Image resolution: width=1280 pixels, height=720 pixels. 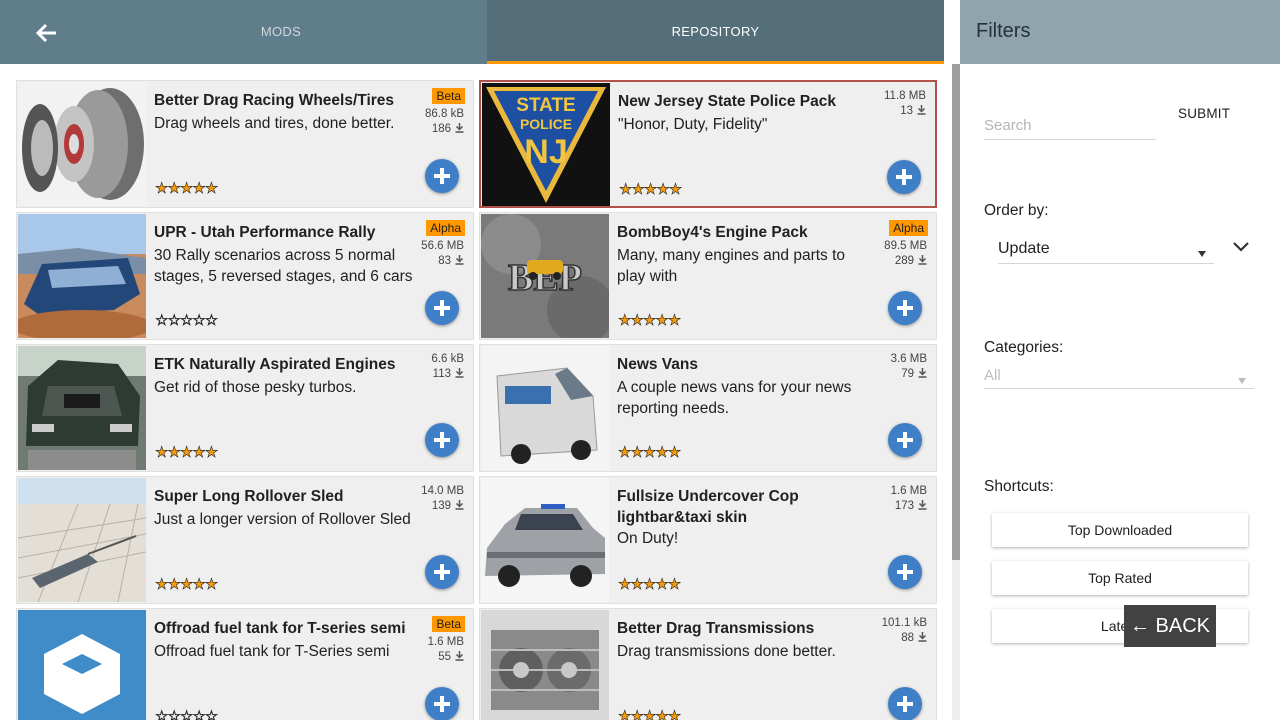 What do you see at coordinates (712, 232) in the screenshot?
I see `mod-title: BombBoy4's Engine Pack` at bounding box center [712, 232].